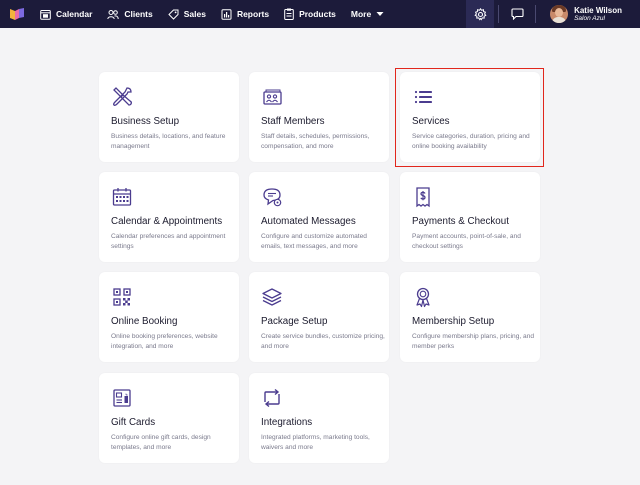 The image size is (640, 485). Describe the element at coordinates (272, 97) in the screenshot. I see `staff-icon` at that location.